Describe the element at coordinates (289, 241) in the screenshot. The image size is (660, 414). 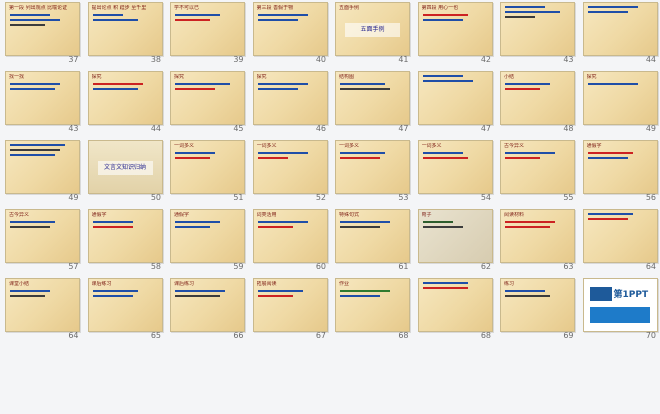
I see `slide-thumbnail-60: 词类活用 60` at that location.